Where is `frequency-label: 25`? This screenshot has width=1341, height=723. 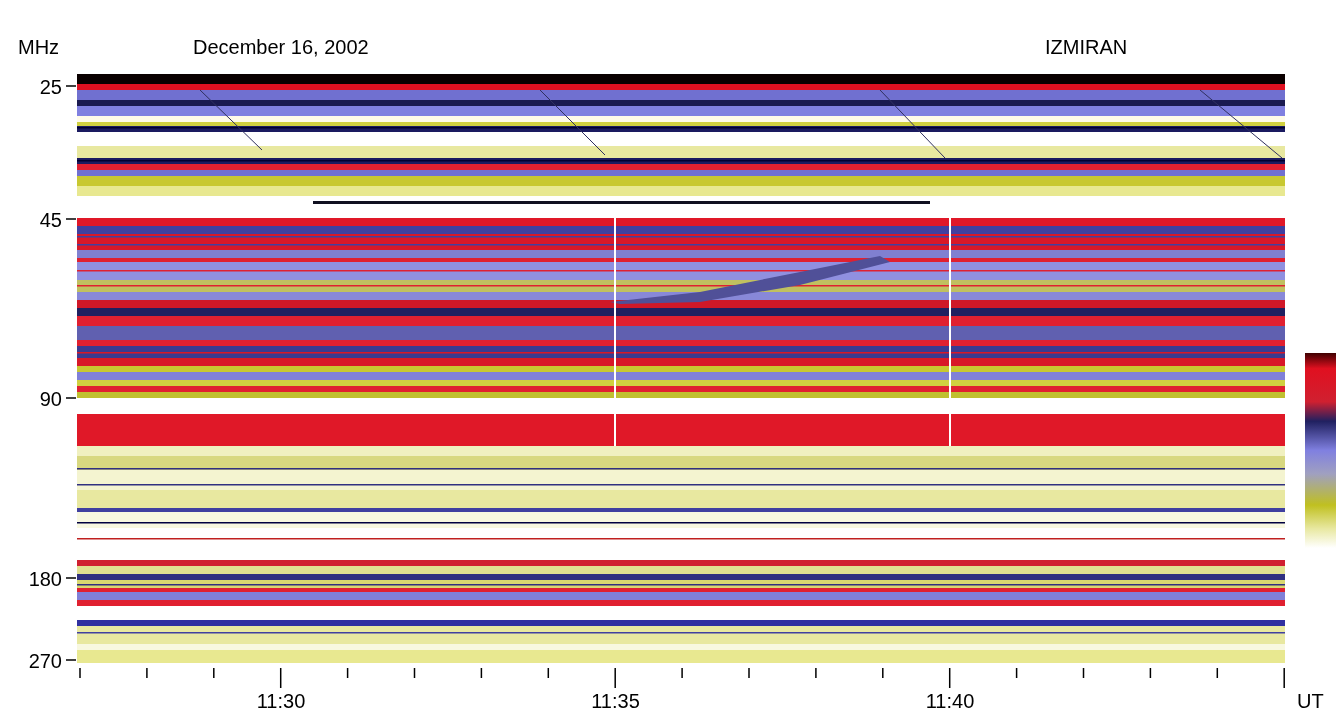
frequency-label: 25 is located at coordinates (50, 87).